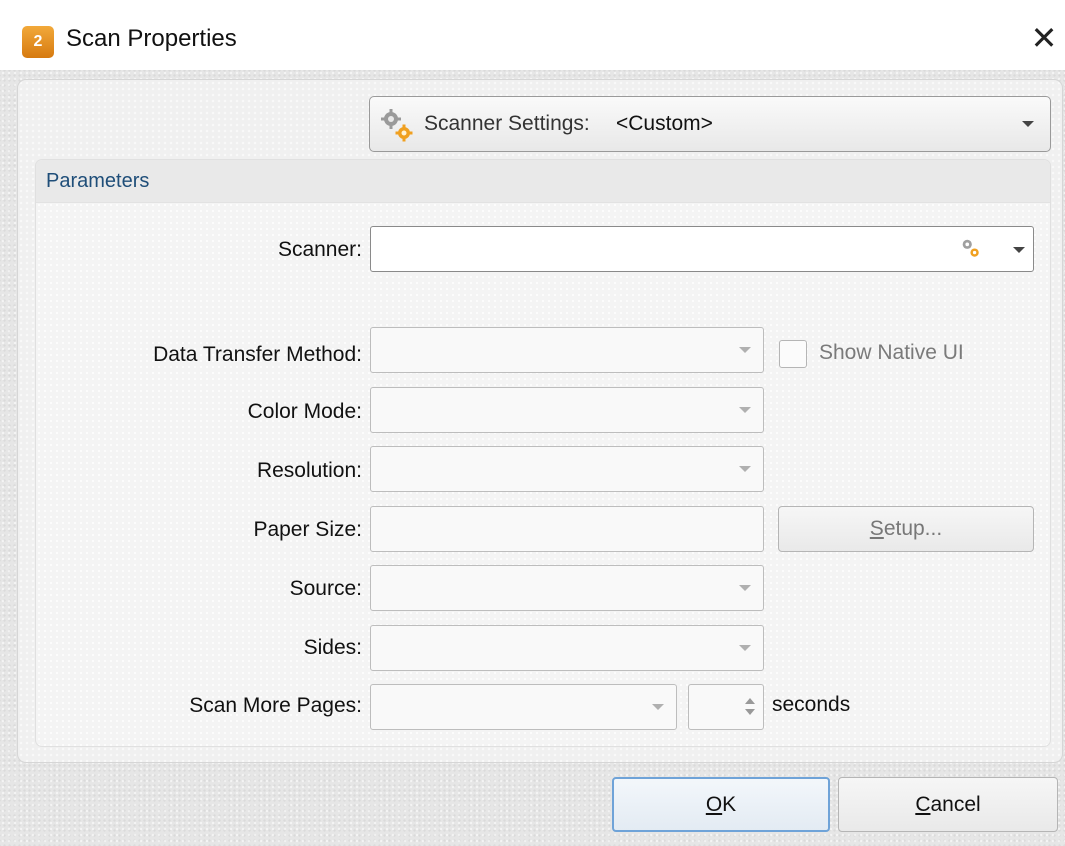 Image resolution: width=1065 pixels, height=846 pixels. I want to click on scanner-settings-label: Scanner Settings:, so click(507, 123).